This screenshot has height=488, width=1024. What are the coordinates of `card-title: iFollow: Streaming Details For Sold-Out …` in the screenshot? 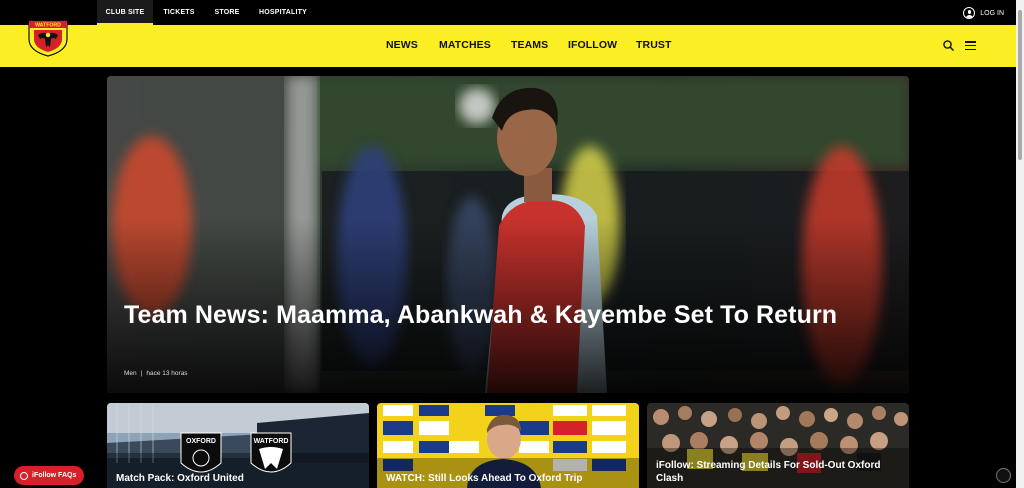 It's located at (778, 472).